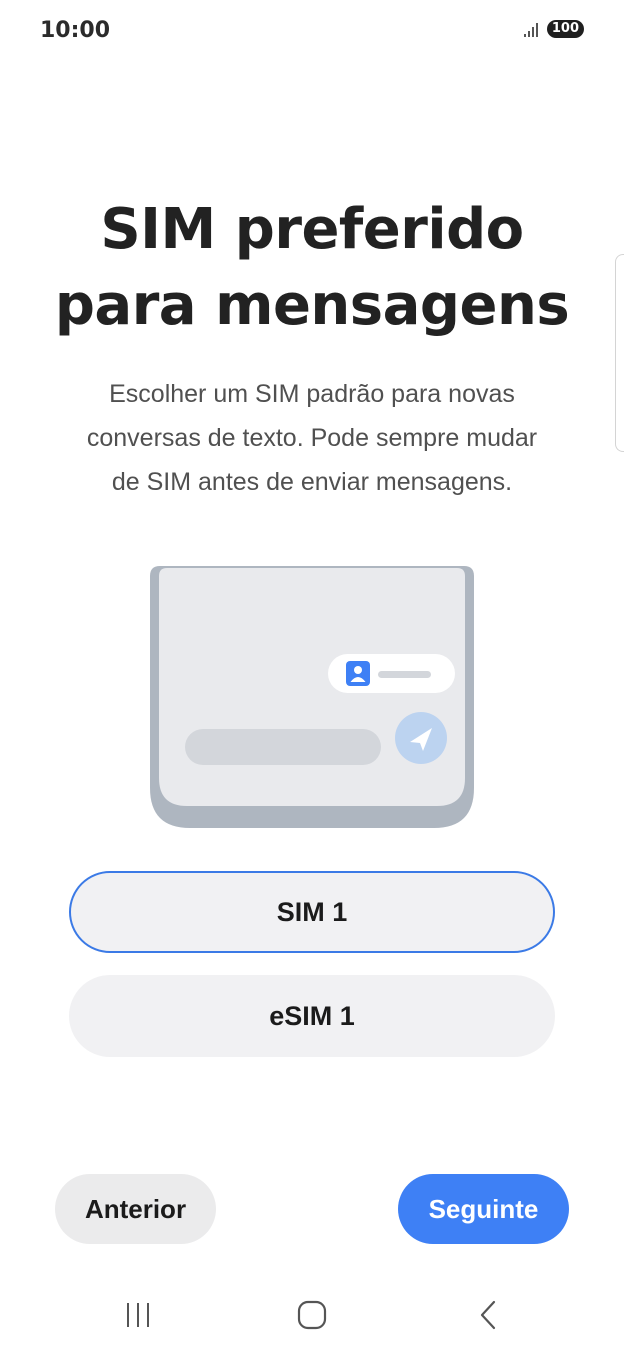 Image resolution: width=624 pixels, height=1354 pixels. What do you see at coordinates (312, 305) in the screenshot?
I see `page-title-line2: para mensagens` at bounding box center [312, 305].